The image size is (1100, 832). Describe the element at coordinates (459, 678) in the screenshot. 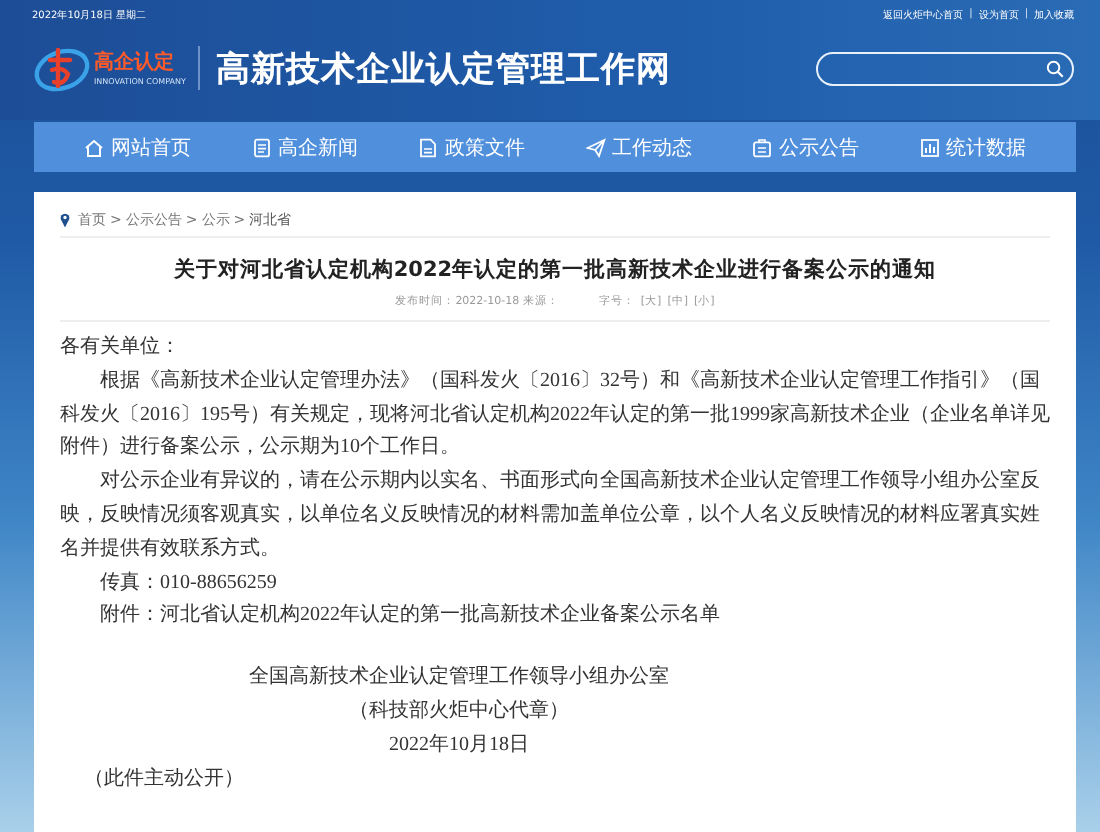

I see `signature-line: 全国高新技术企业认定管理工作领导小组办公室` at that location.